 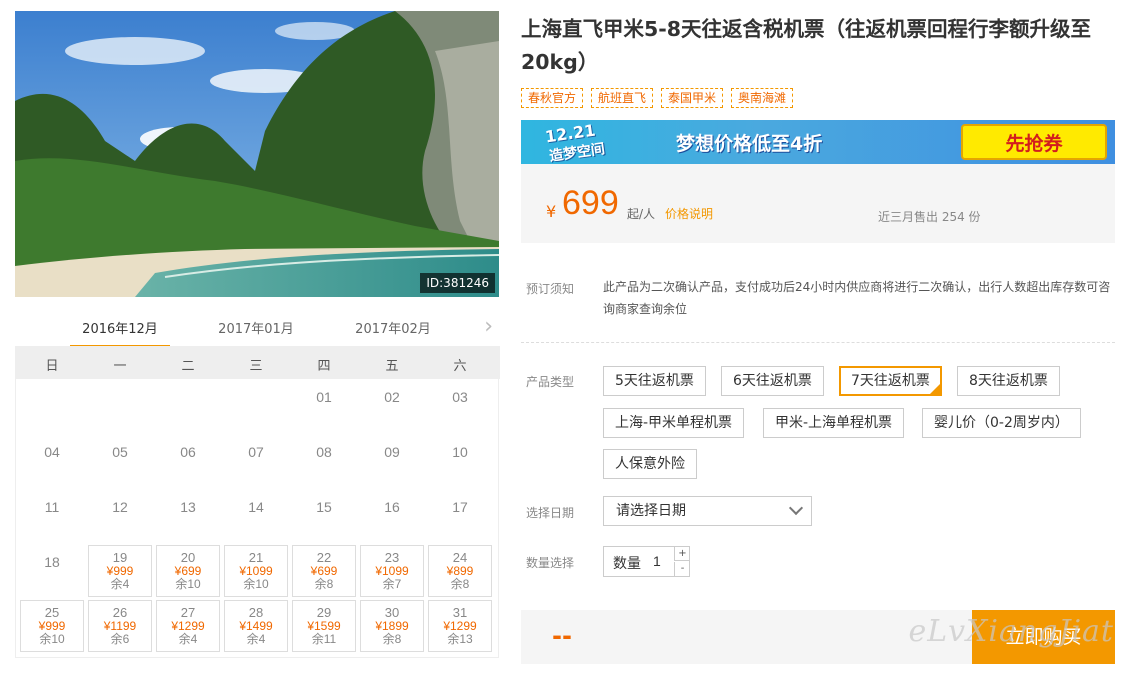 What do you see at coordinates (188, 571) in the screenshot?
I see `calendar-day-available: 20 ¥699 余10` at bounding box center [188, 571].